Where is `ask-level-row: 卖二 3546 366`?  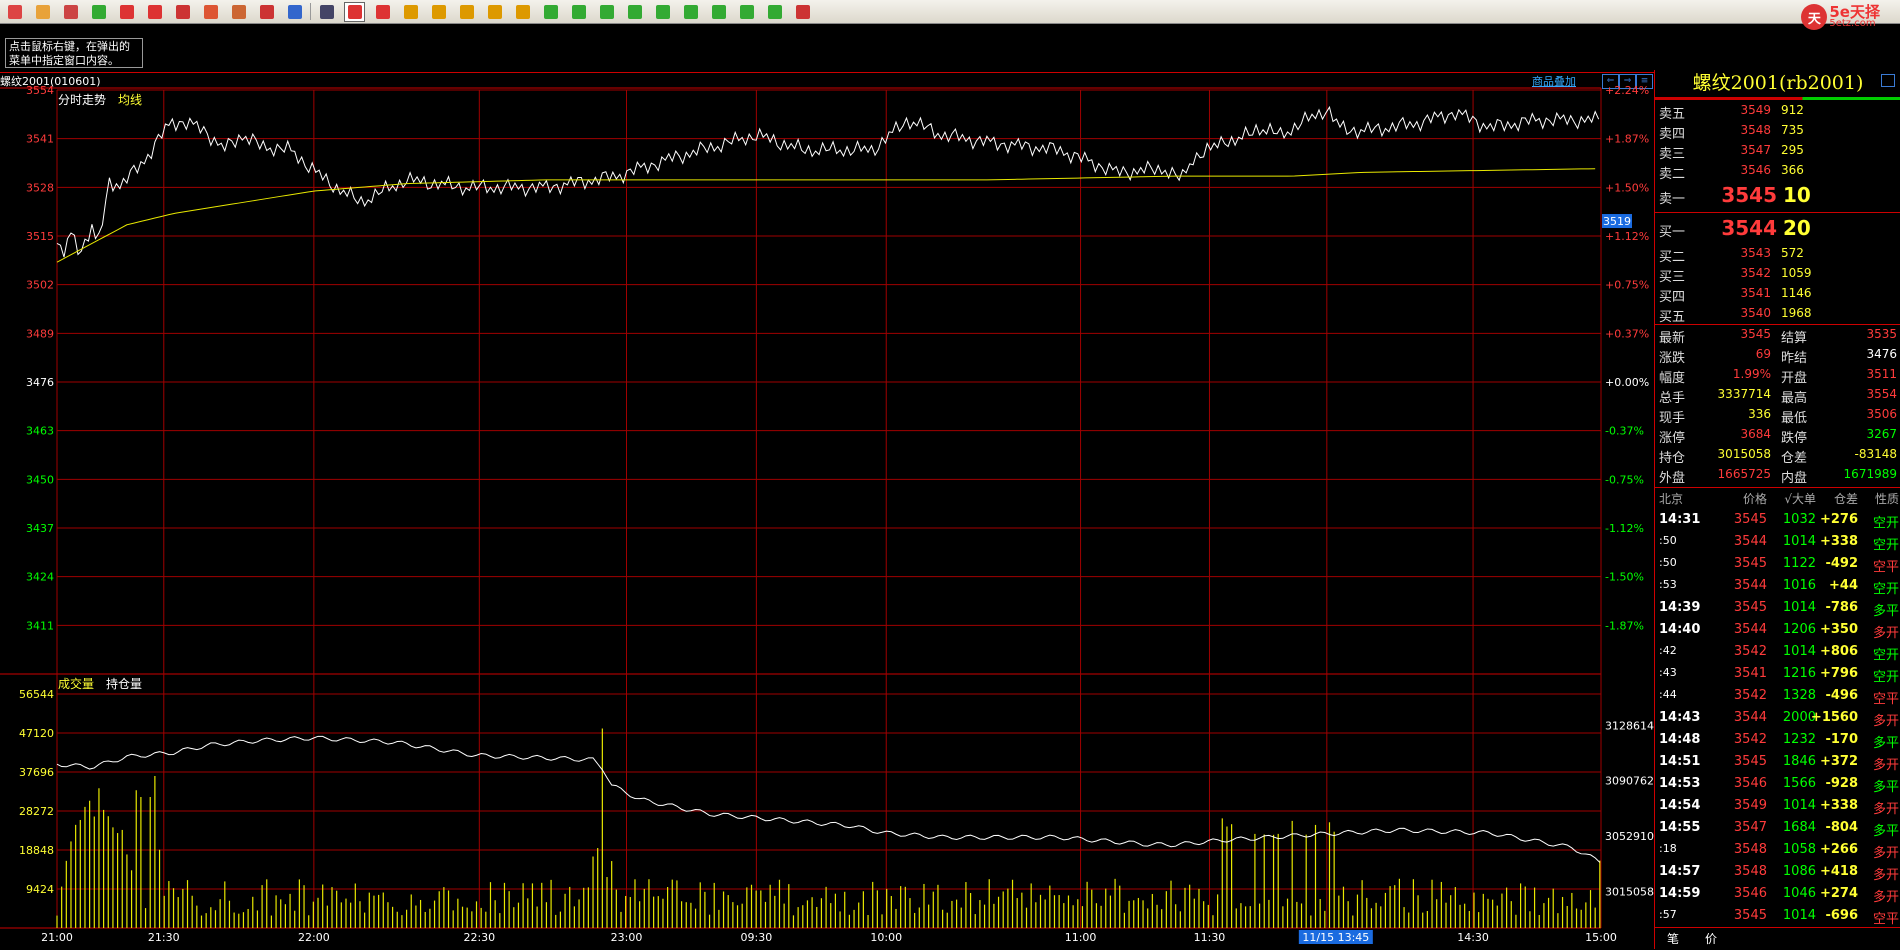 ask-level-row: 卖二 3546 366 is located at coordinates (1777, 172).